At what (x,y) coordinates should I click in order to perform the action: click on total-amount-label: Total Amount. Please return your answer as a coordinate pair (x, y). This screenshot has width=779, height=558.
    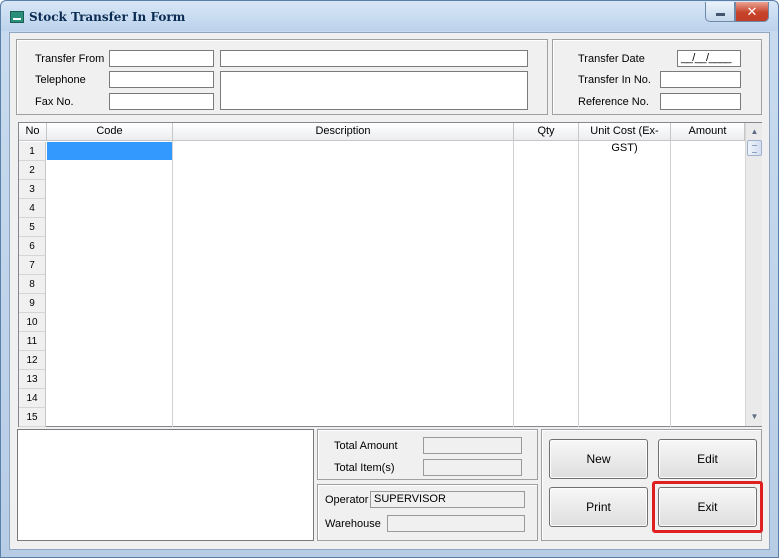
    Looking at the image, I should click on (366, 446).